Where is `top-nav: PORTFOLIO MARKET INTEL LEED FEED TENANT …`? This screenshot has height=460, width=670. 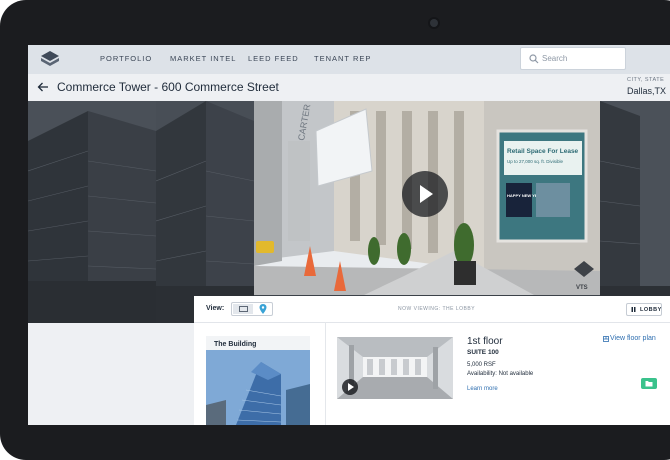 top-nav: PORTFOLIO MARKET INTEL LEED FEED TENANT … is located at coordinates (349, 59).